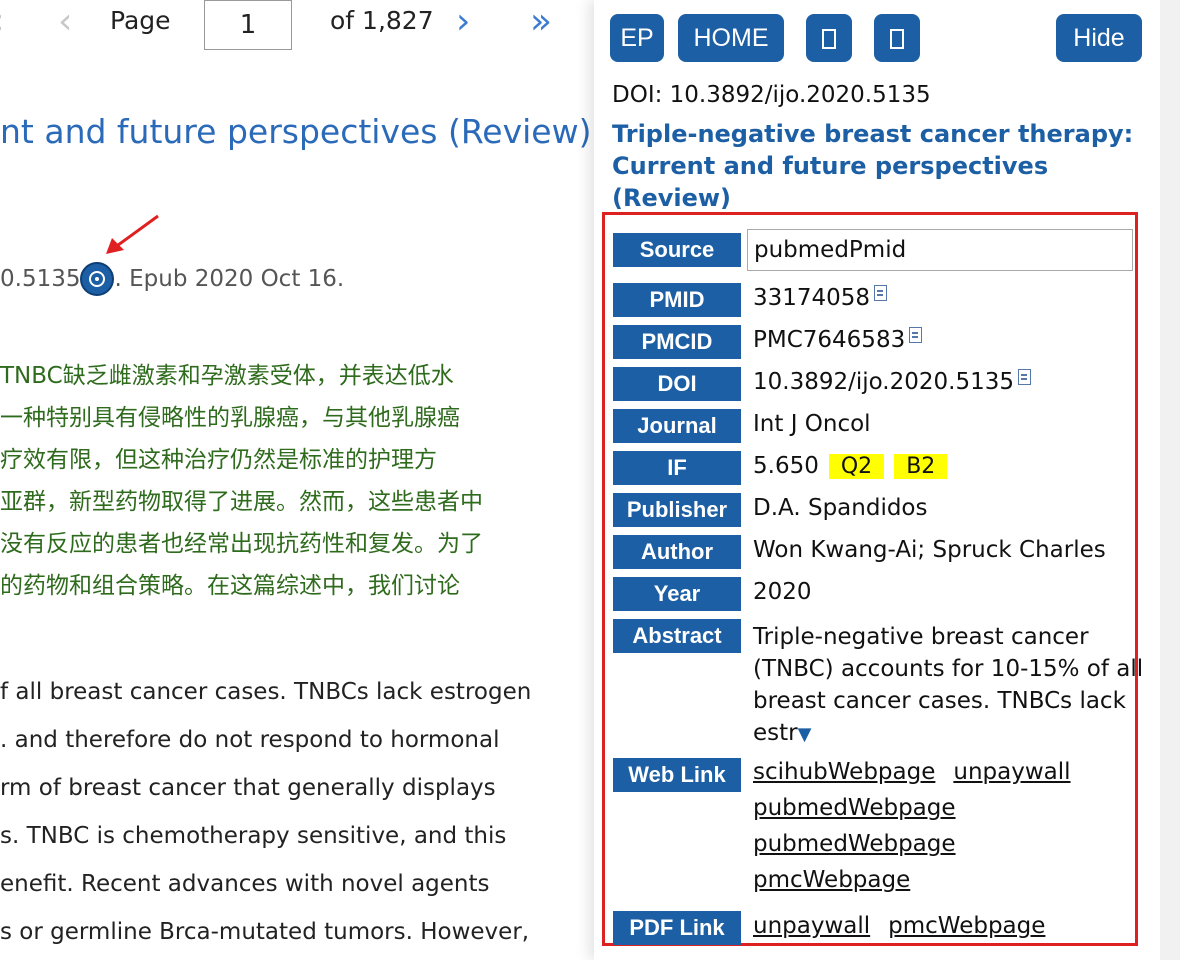  Describe the element at coordinates (227, 376) in the screenshot. I see `chinese-line: TNBC缺乏雌激素和孕激素受体，并表达低水` at that location.